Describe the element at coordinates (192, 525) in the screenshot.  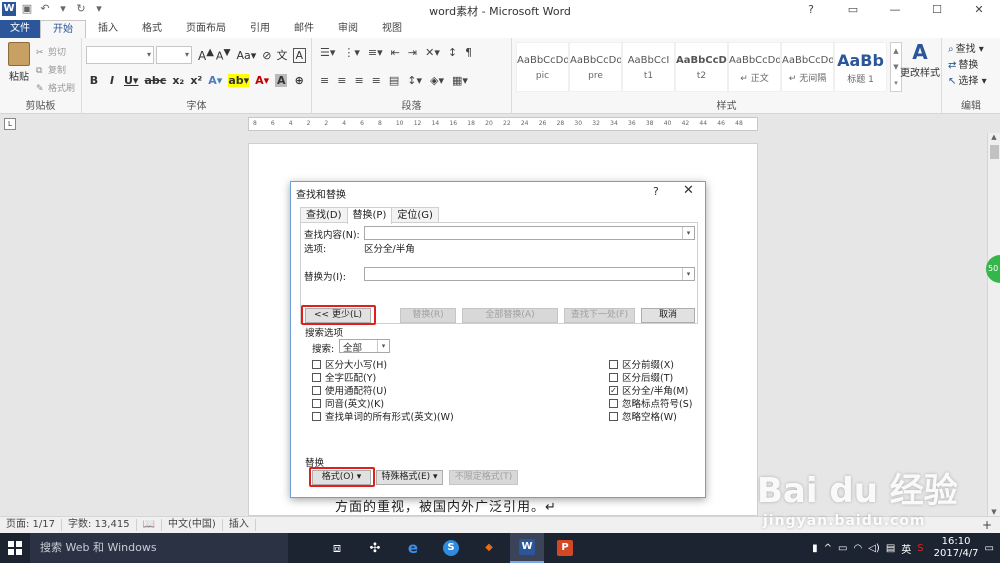
I see `language-indicator: 中文(中国)` at that location.